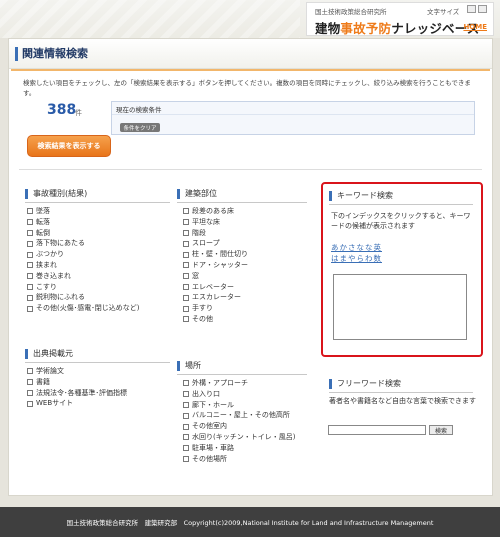  I want to click on checkbox-item: その他室内, so click(239, 426).